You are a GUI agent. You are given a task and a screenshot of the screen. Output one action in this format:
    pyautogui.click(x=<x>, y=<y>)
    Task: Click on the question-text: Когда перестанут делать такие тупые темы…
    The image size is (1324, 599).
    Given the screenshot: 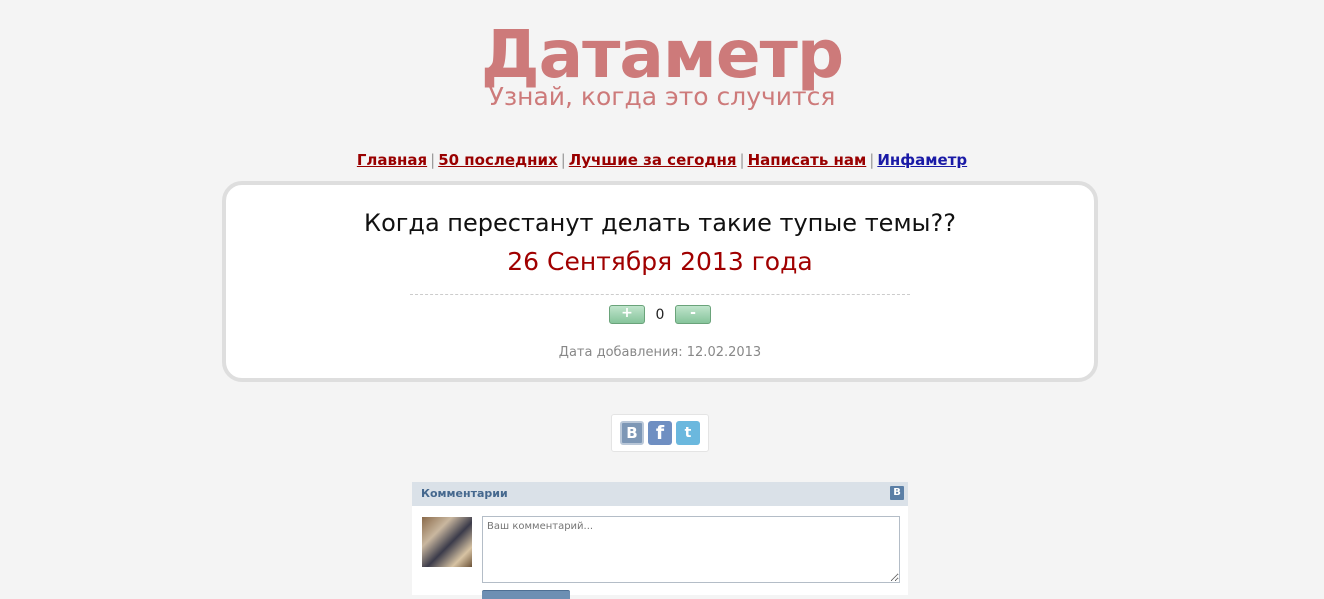 What is the action you would take?
    pyautogui.click(x=660, y=223)
    